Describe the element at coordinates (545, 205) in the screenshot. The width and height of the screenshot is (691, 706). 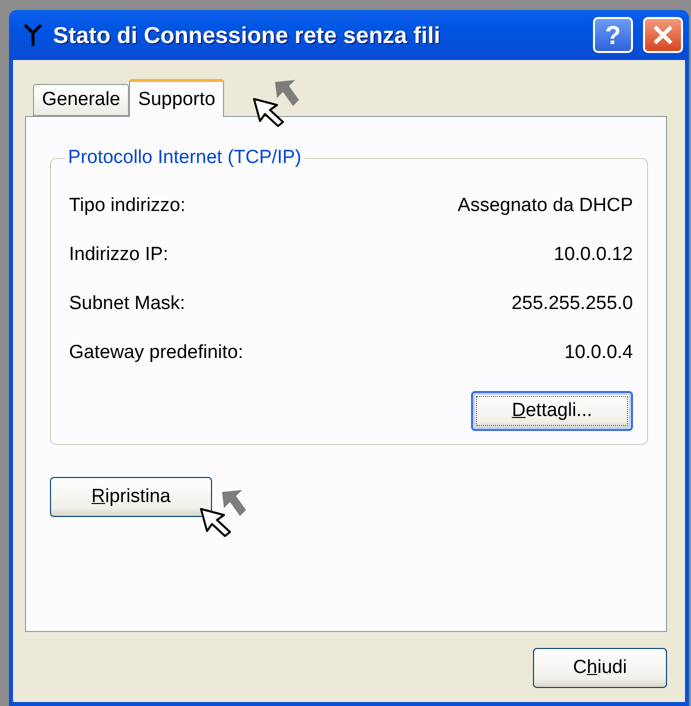
I see `field-value: Assegnato da DHCP` at that location.